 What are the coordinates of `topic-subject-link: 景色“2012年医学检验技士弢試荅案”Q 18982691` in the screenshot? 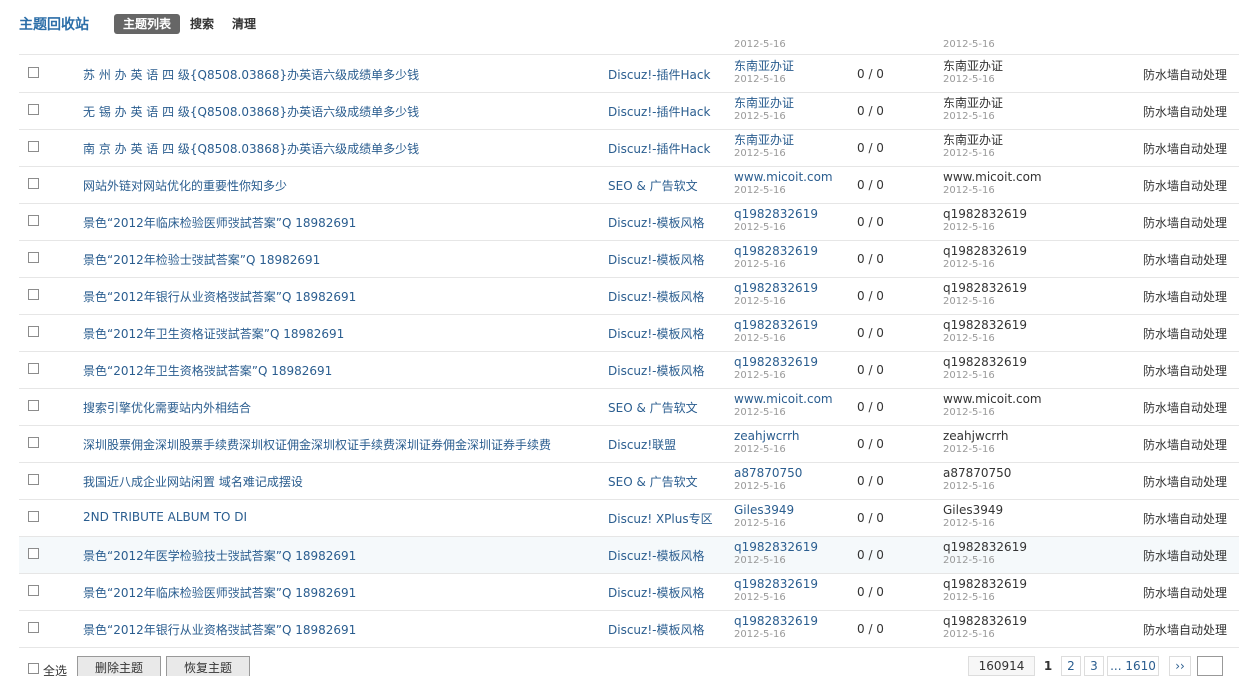 It's located at (219, 555).